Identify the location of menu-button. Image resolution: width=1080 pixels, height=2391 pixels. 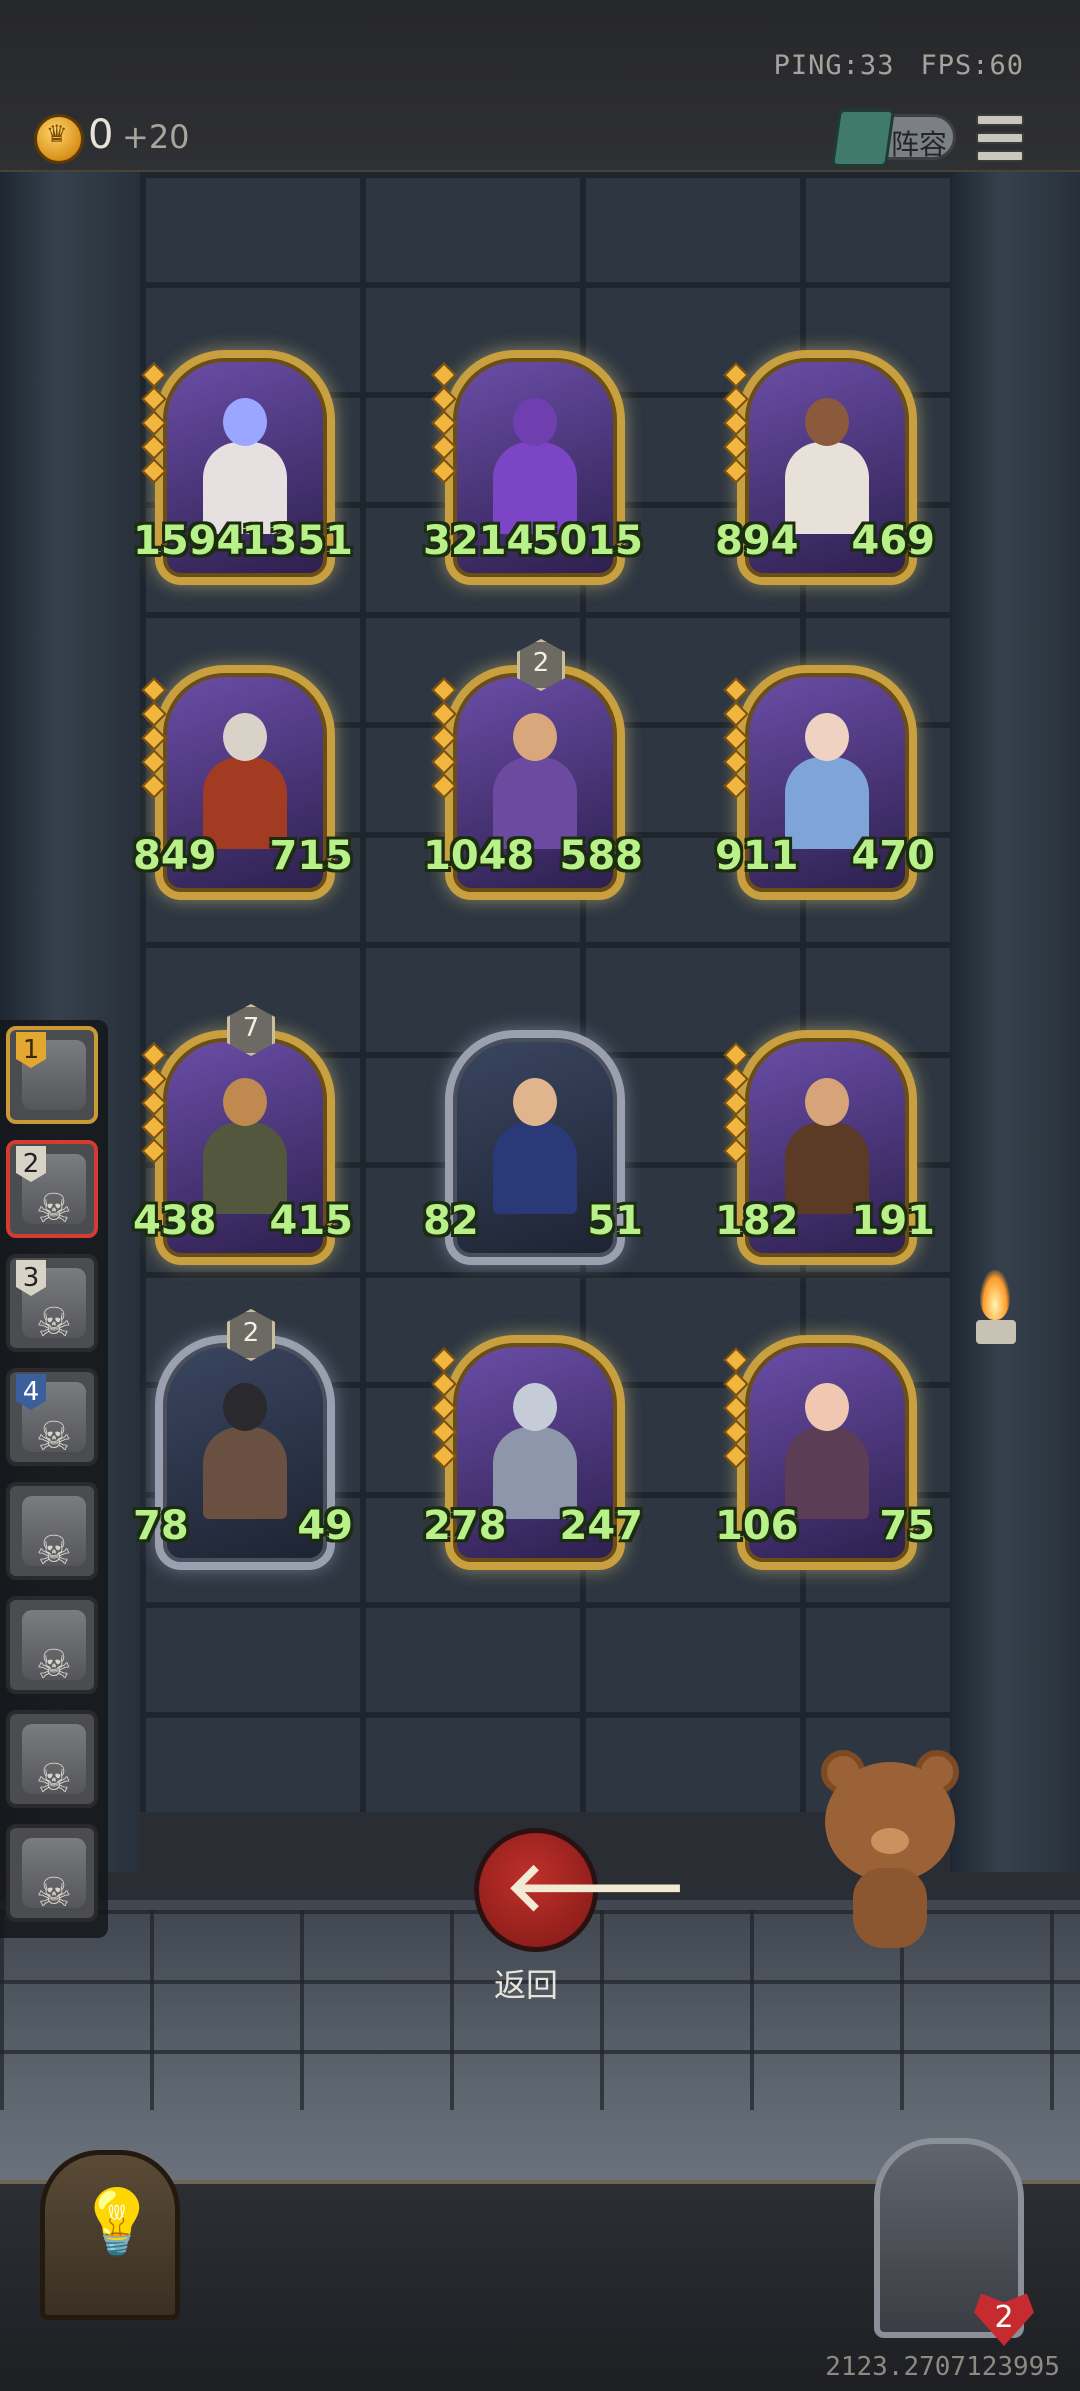
(1000, 138).